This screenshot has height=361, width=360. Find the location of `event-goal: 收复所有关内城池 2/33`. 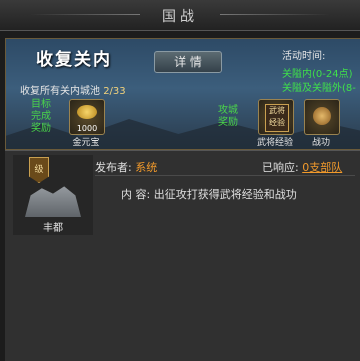

event-goal: 收复所有关内城池 2/33 is located at coordinates (73, 89).